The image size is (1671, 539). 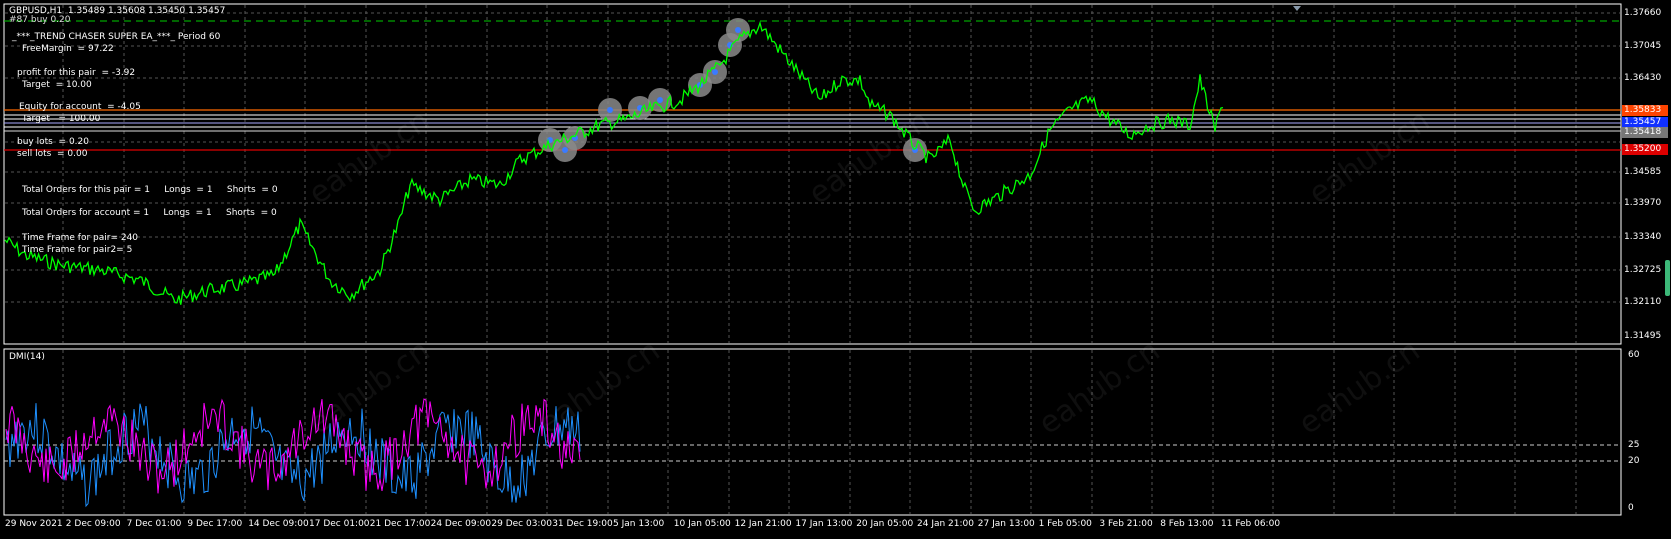 I want to click on time-axis-label: 29 Dec 03:00, so click(x=521, y=524).